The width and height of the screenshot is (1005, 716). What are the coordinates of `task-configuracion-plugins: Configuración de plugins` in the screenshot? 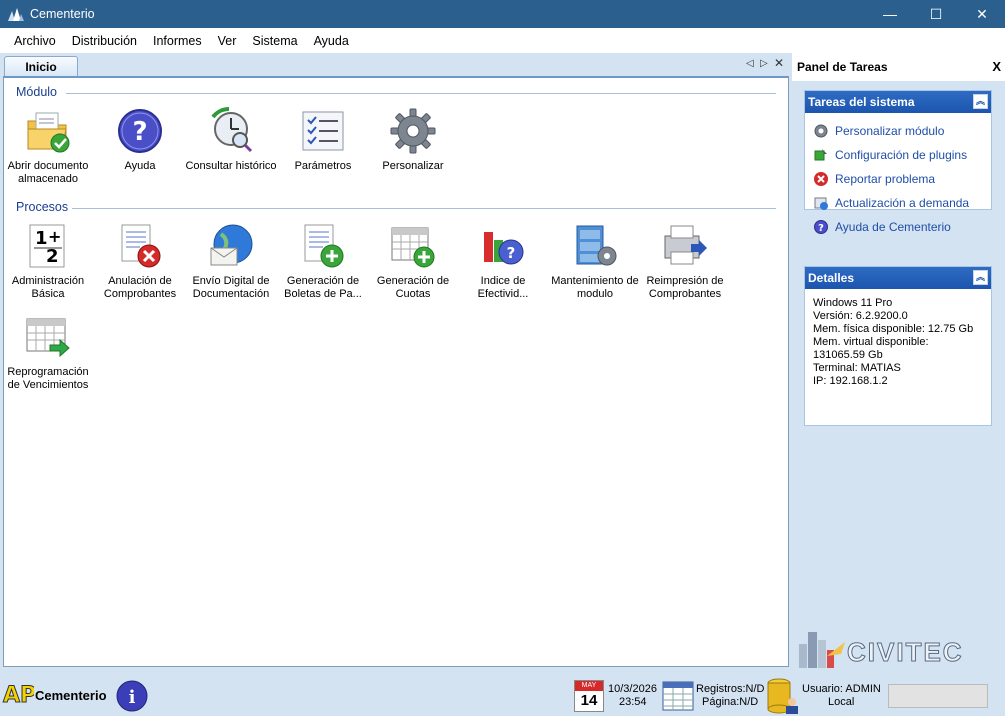 It's located at (898, 155).